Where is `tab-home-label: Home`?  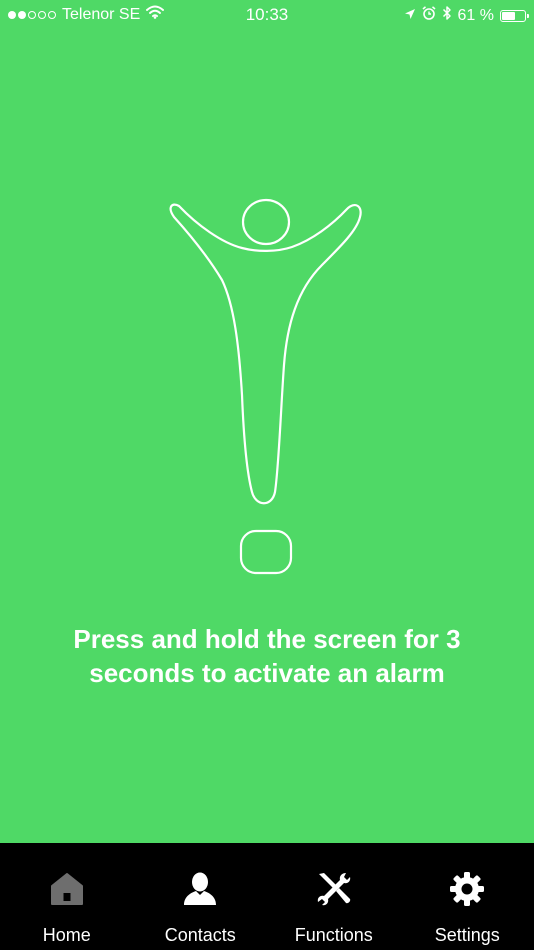 tab-home-label: Home is located at coordinates (66, 935).